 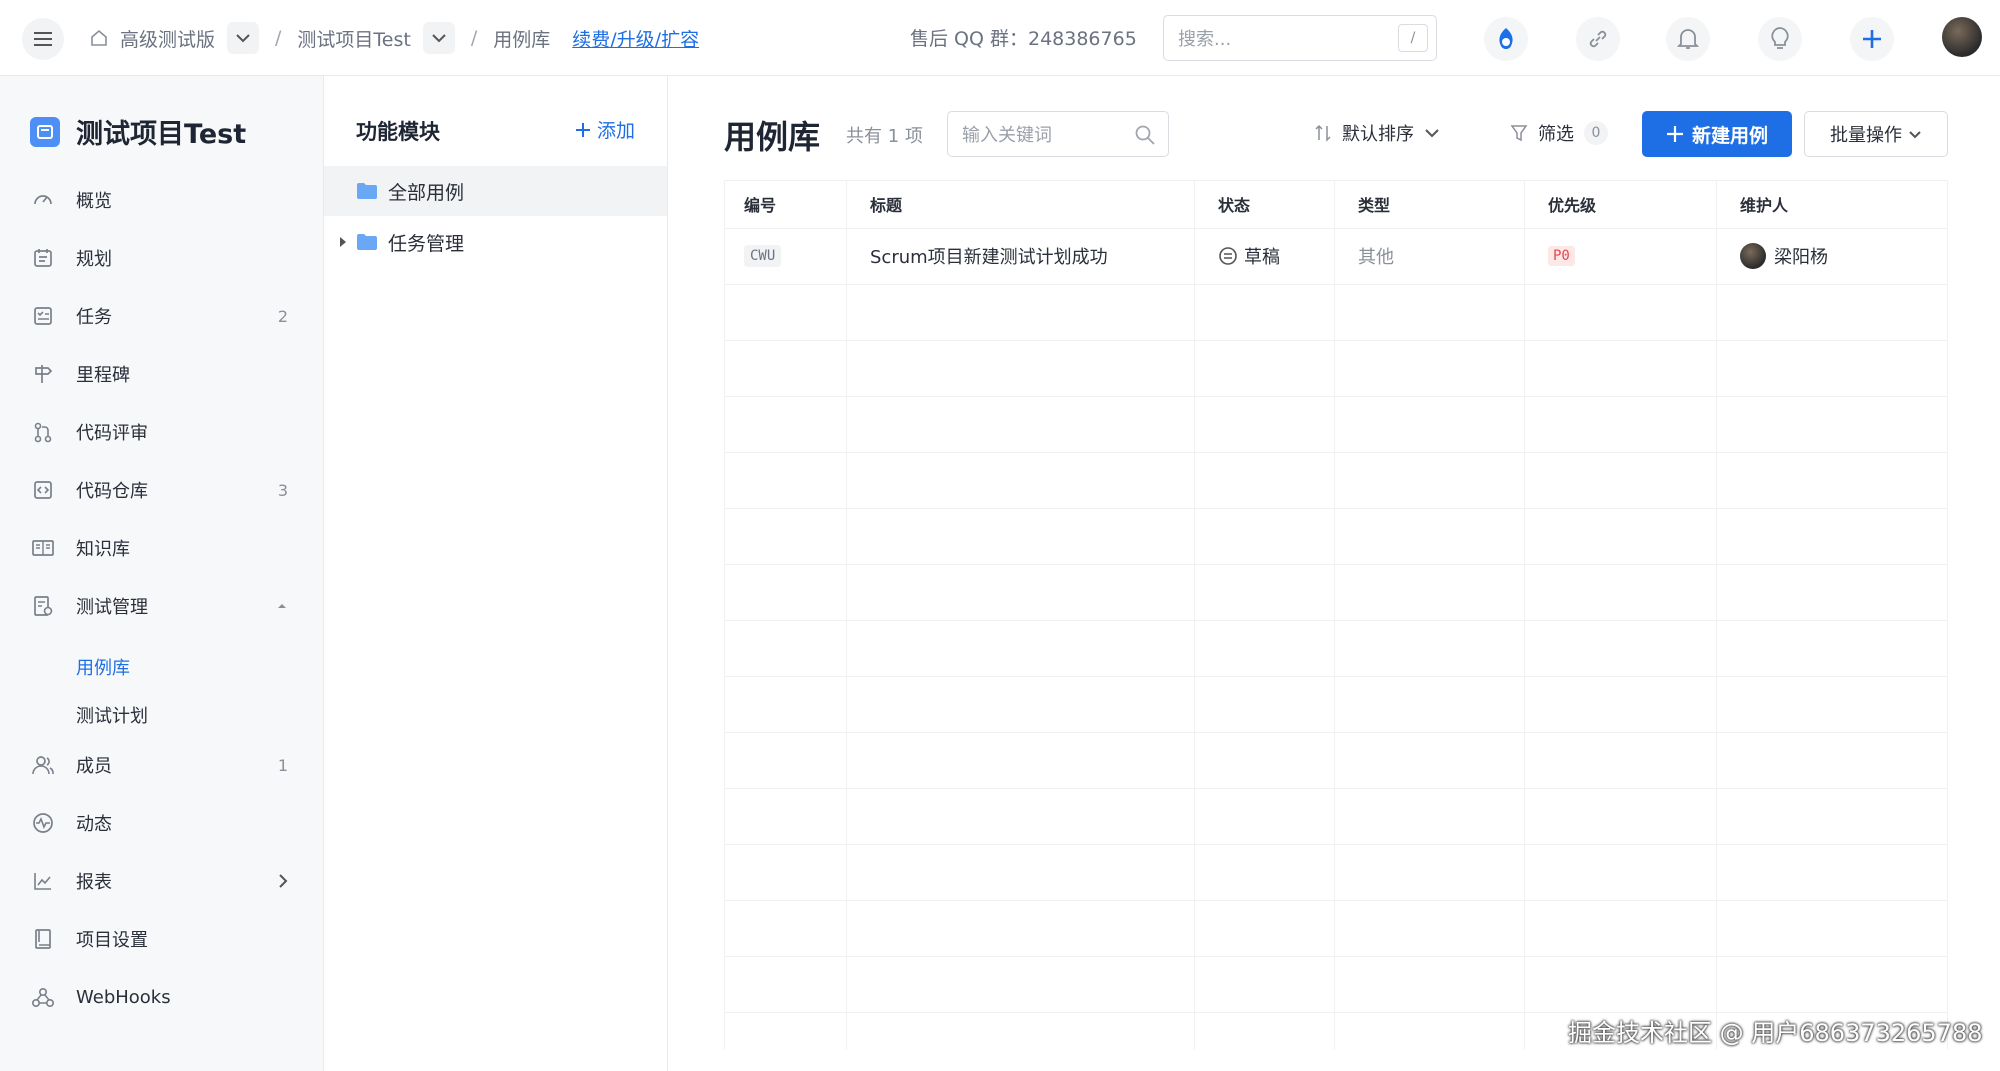 I want to click on sidebar-subitem-test-plan: 测试计划, so click(x=112, y=715).